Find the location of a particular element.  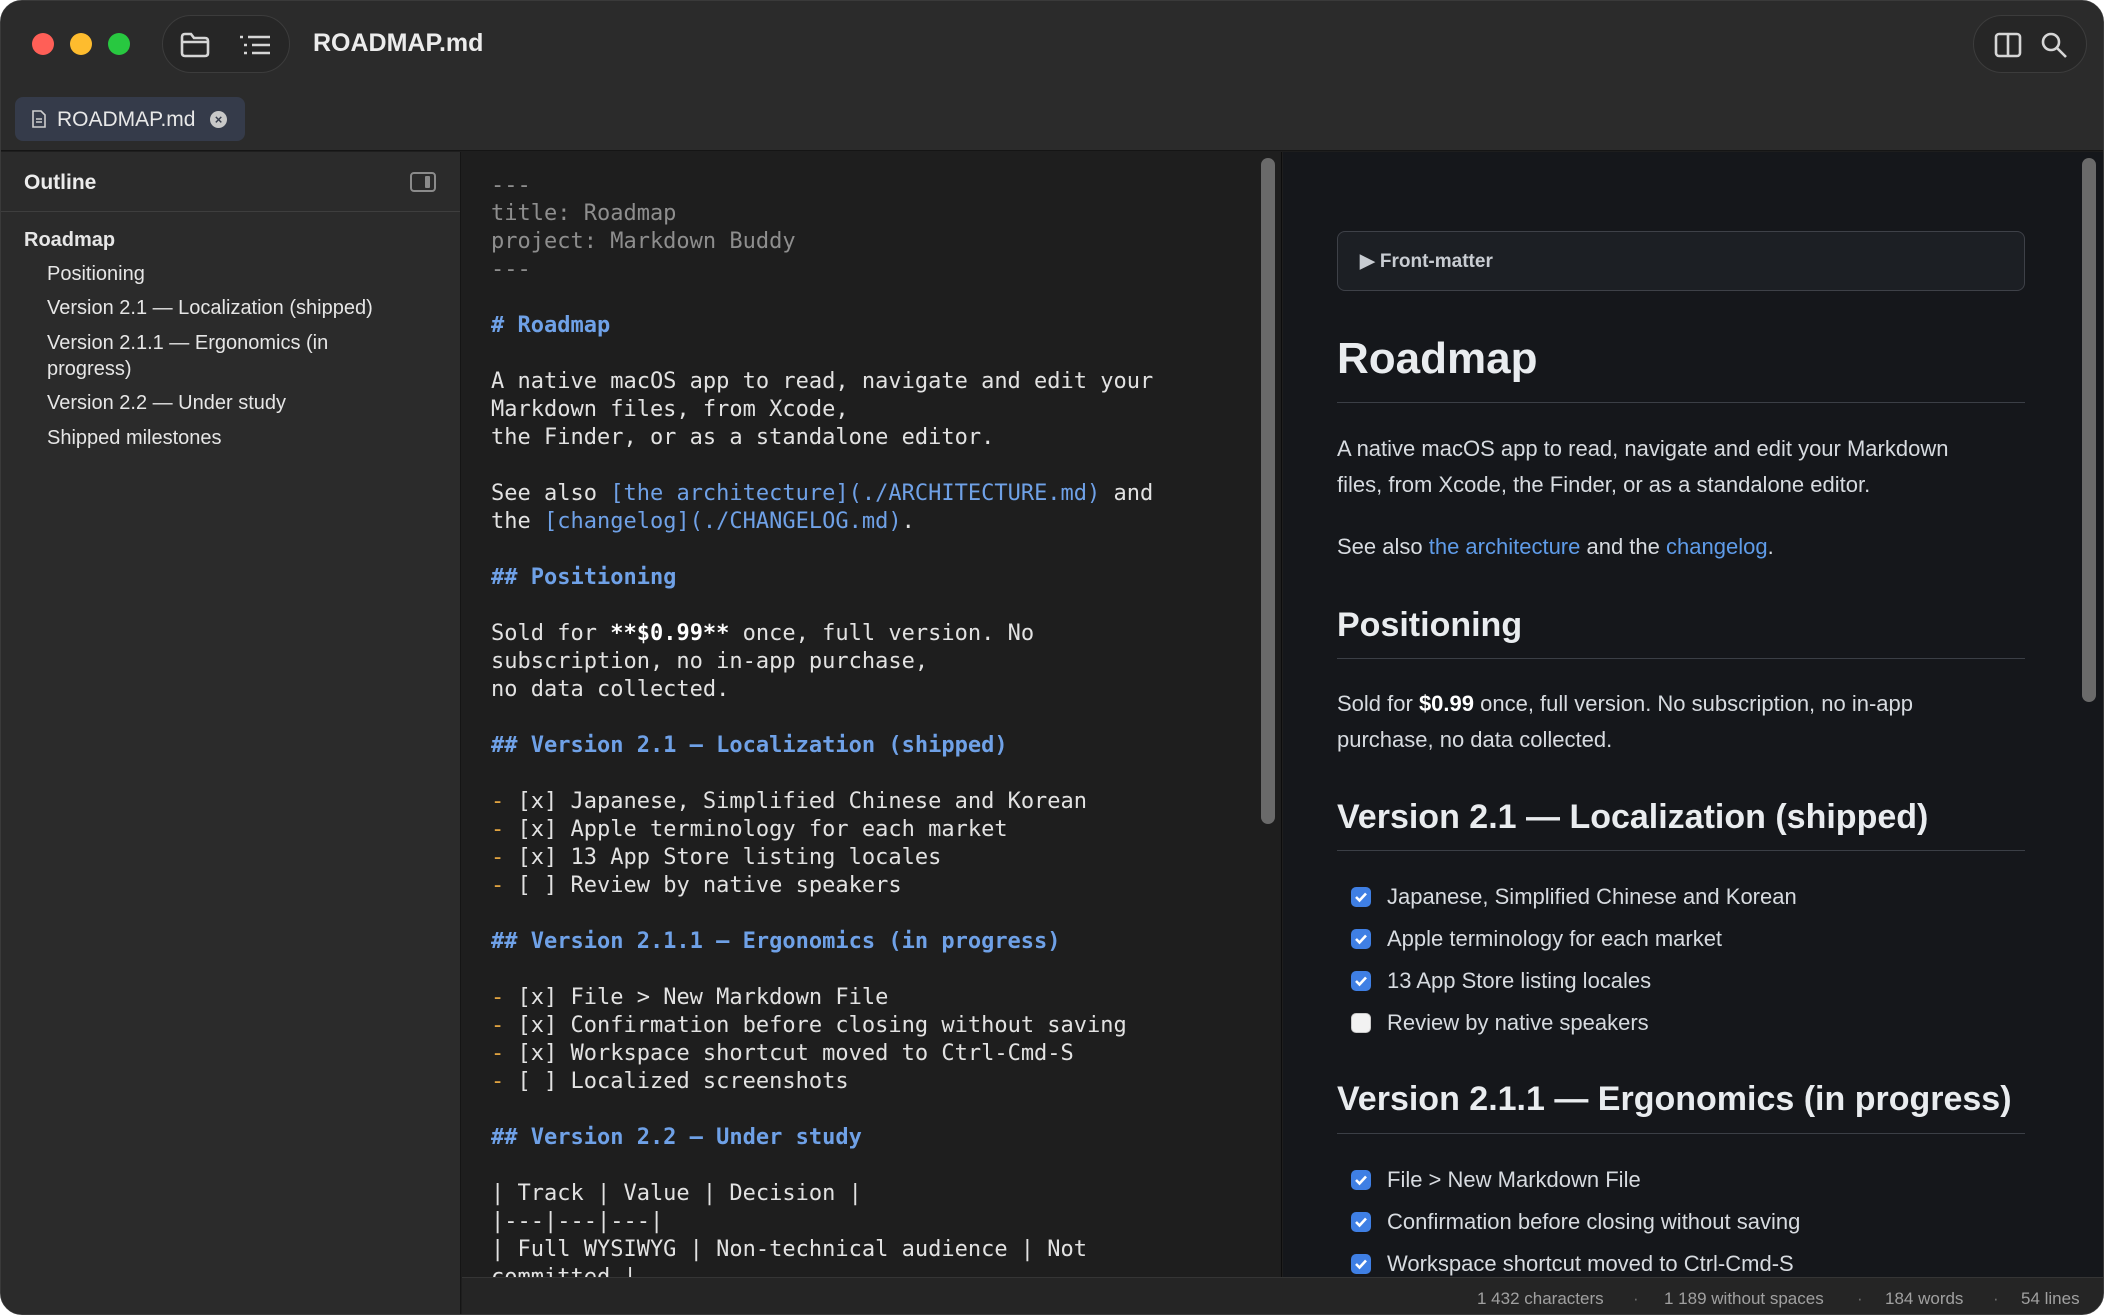

code-heading: ## Positioning is located at coordinates (584, 577).